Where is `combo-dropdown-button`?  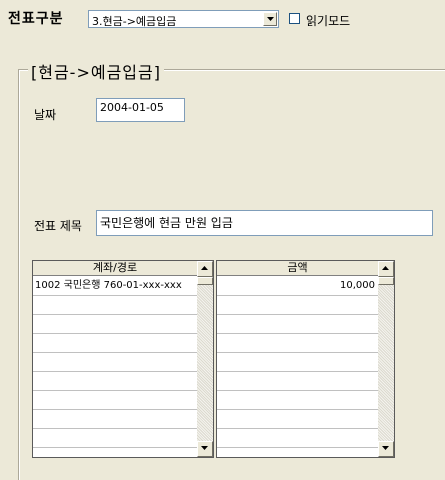
combo-dropdown-button is located at coordinates (270, 19).